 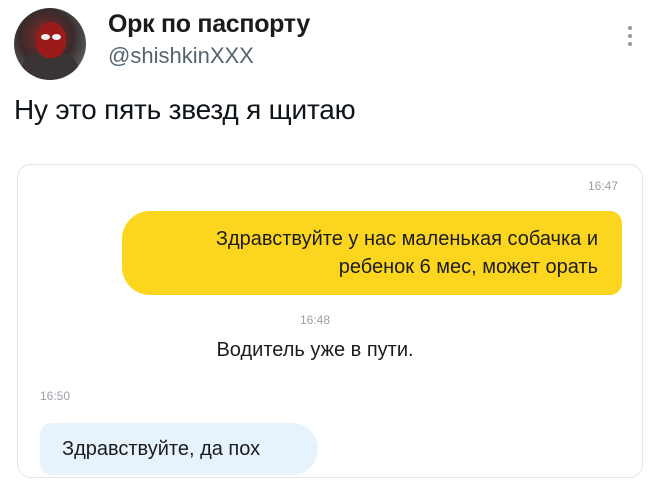 I want to click on tweet-text: Ну это пять звезд я щитаю, so click(x=185, y=109).